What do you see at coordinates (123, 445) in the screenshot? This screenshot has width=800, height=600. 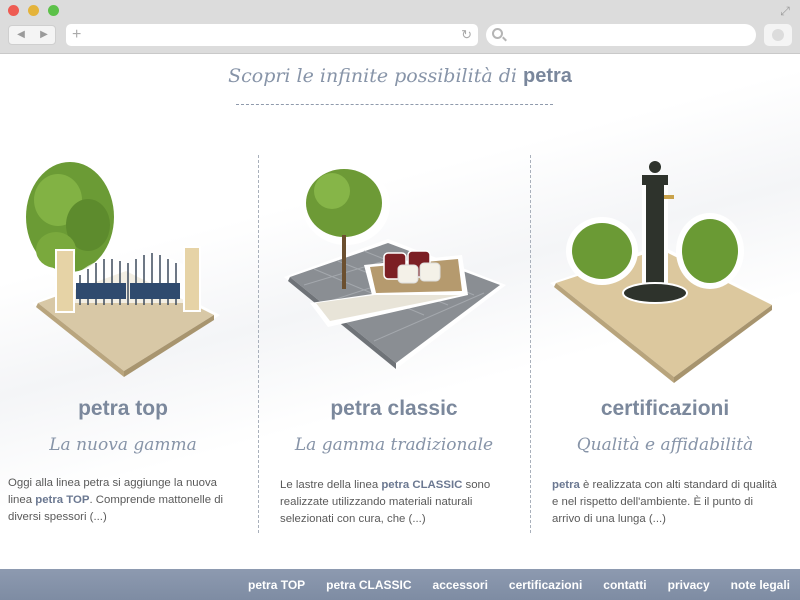 I see `column-subtitle: La nuova gamma` at bounding box center [123, 445].